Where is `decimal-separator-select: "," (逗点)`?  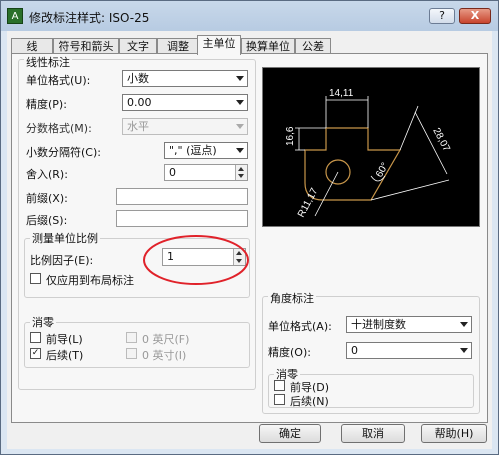
decimal-separator-select: "," (逗点) is located at coordinates (206, 150).